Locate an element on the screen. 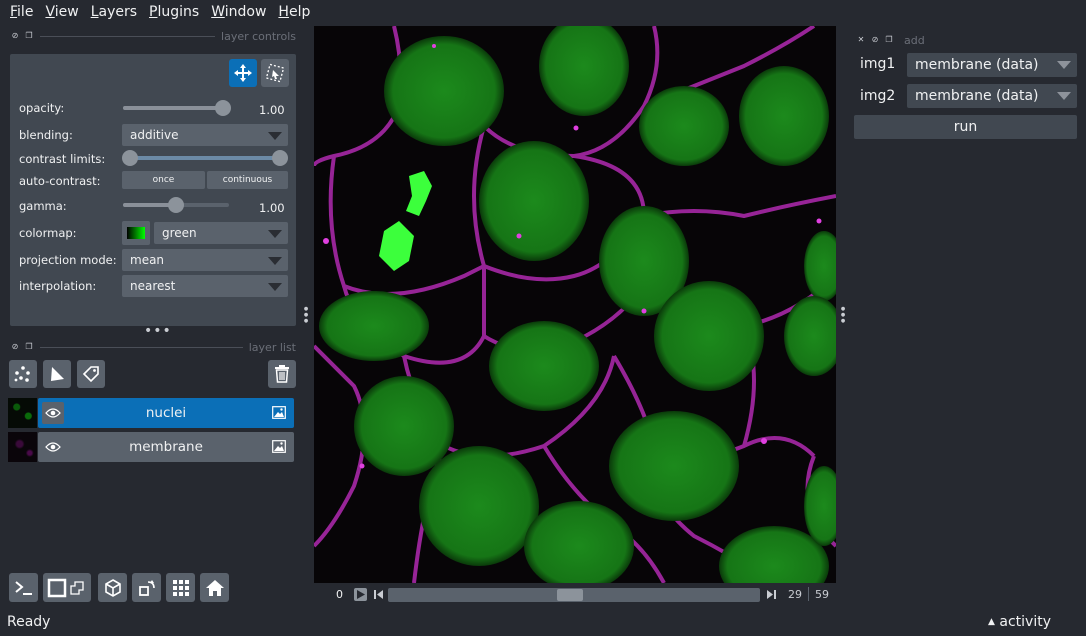 The width and height of the screenshot is (1086, 636). new-labels-layer-button is located at coordinates (91, 374).